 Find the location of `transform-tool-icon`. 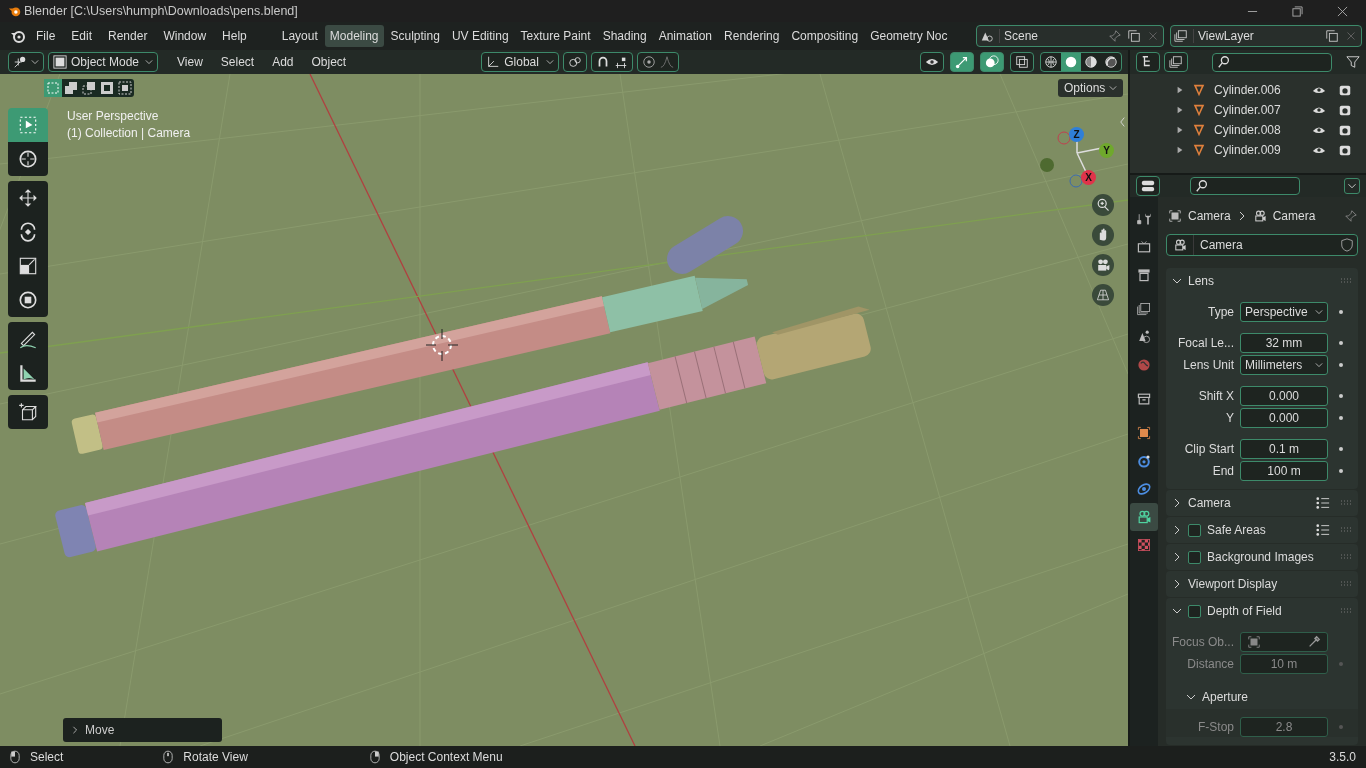

transform-tool-icon is located at coordinates (28, 300).